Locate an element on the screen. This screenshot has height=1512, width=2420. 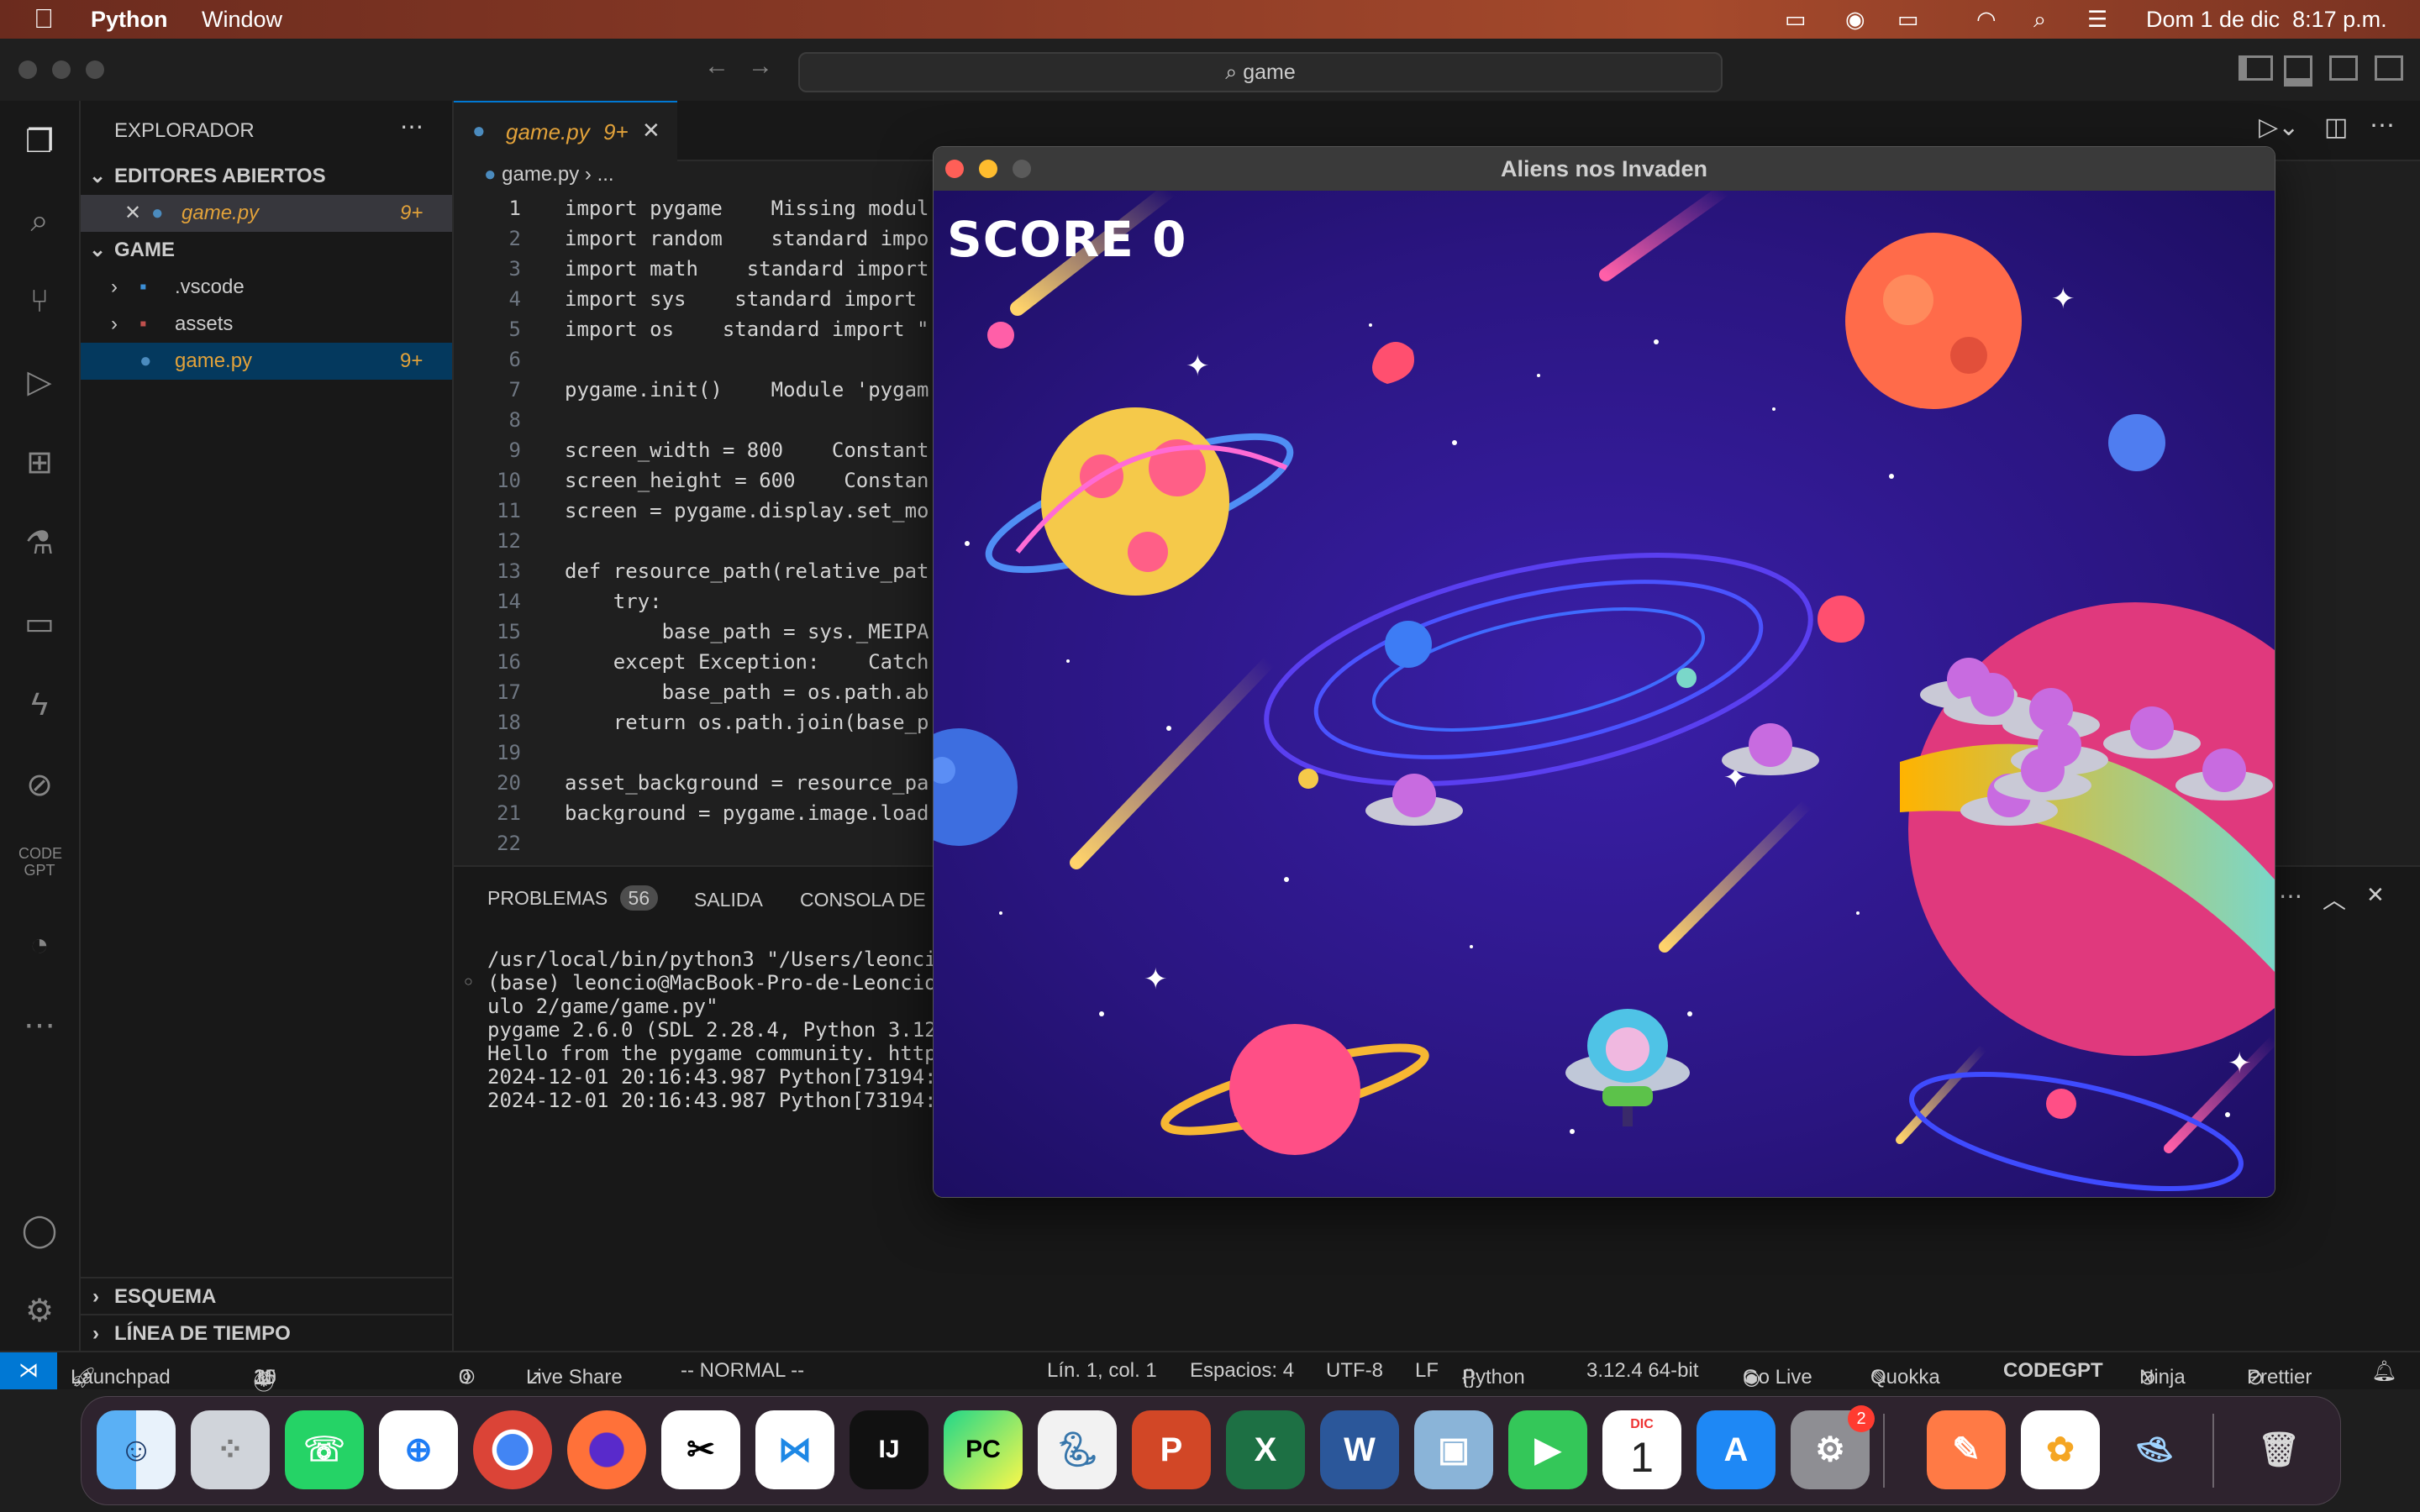
split-editor-icon: ◫ is located at coordinates (2336, 127).